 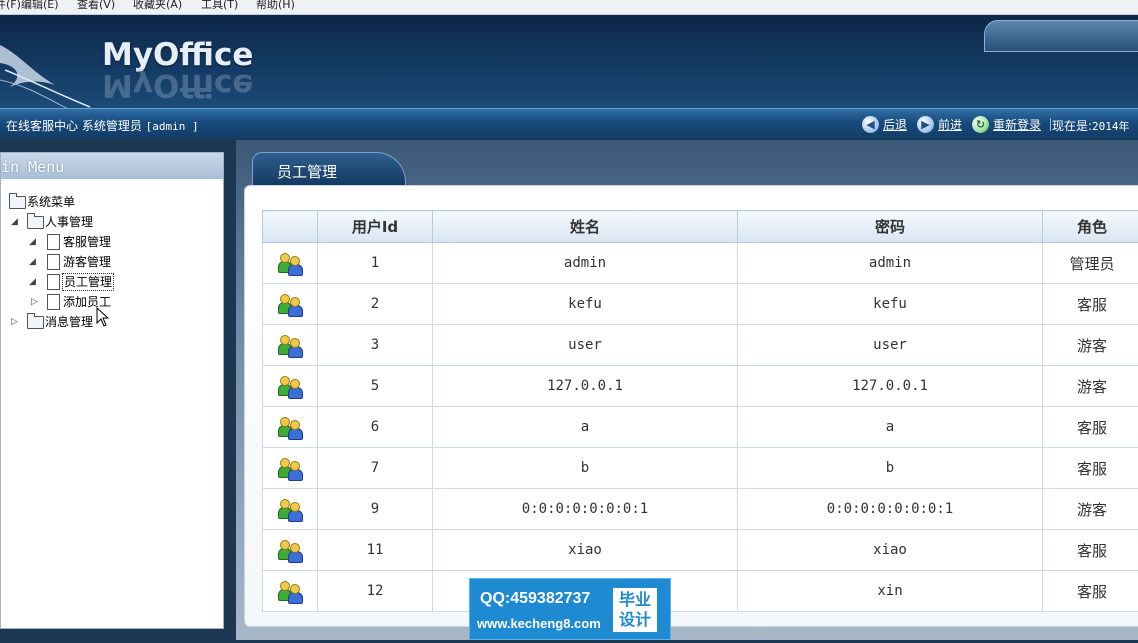 I want to click on menu-tools: 工具(T), so click(x=219, y=5).